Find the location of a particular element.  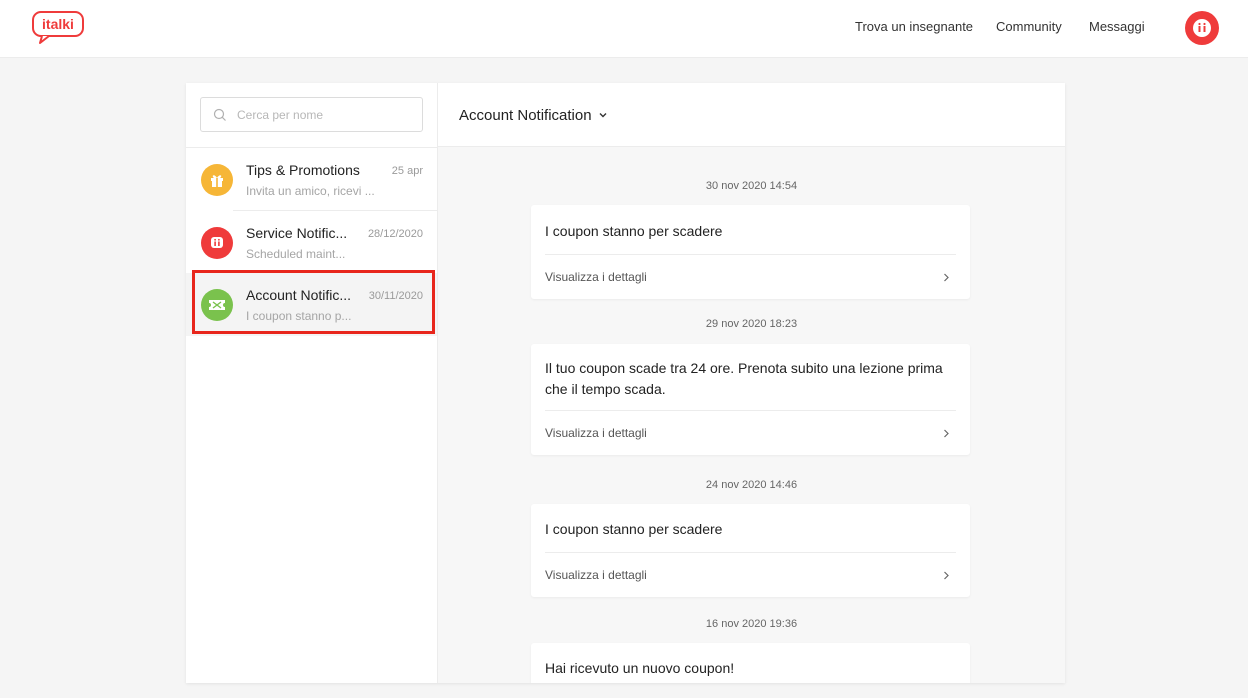

message-timestamp: 30 nov 2020 14:54 is located at coordinates (751, 186).